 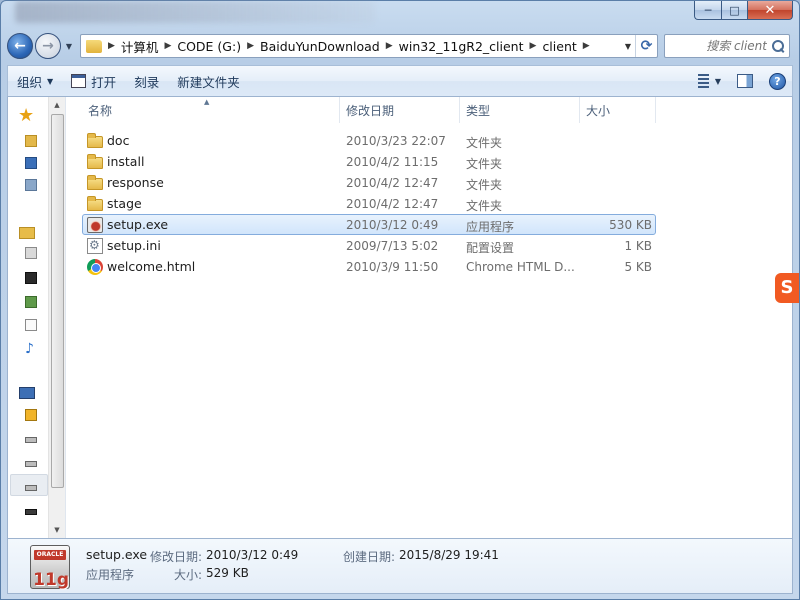 I want to click on new-folder-button: 新建文件夹, so click(x=208, y=81).